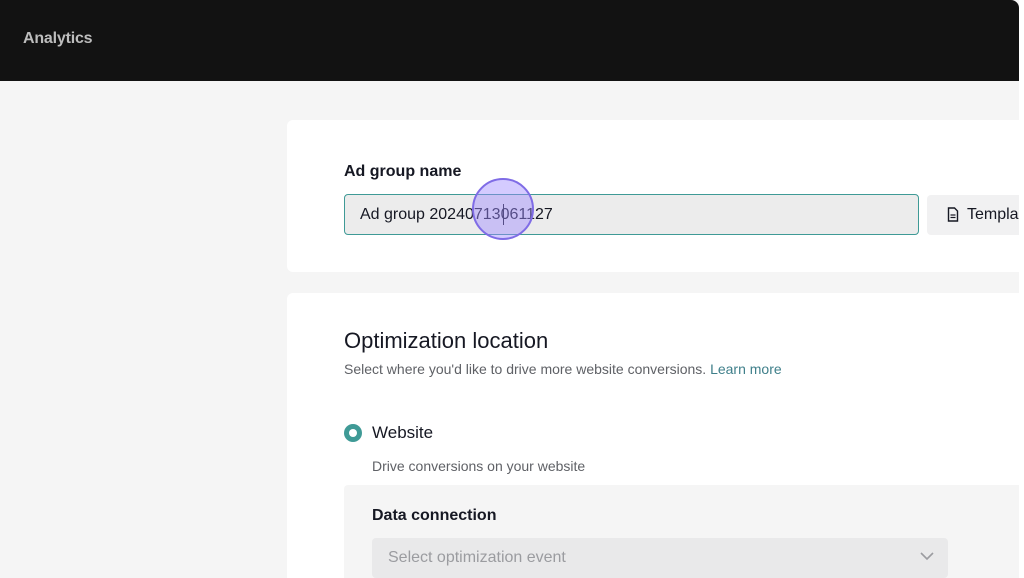  What do you see at coordinates (993, 214) in the screenshot?
I see `template-button-label: Templa` at bounding box center [993, 214].